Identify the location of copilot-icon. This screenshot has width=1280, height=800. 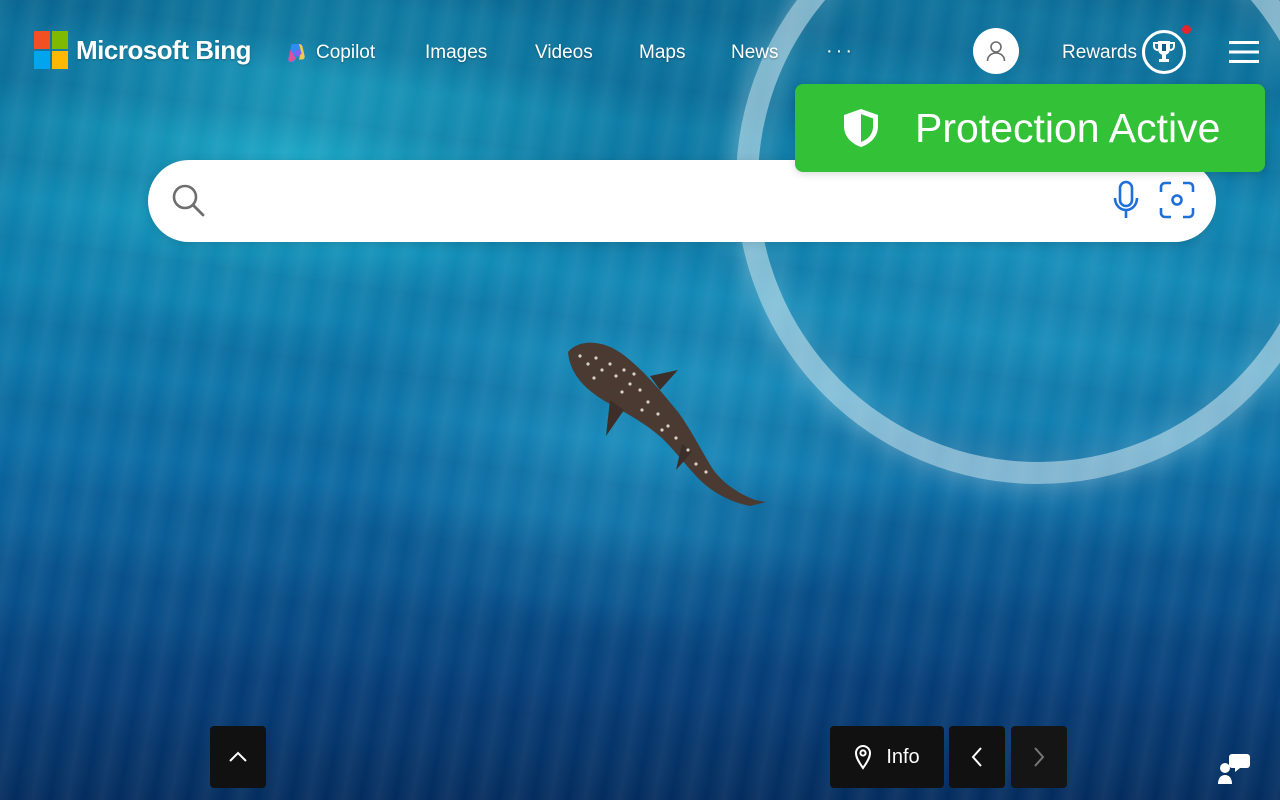
(296, 53).